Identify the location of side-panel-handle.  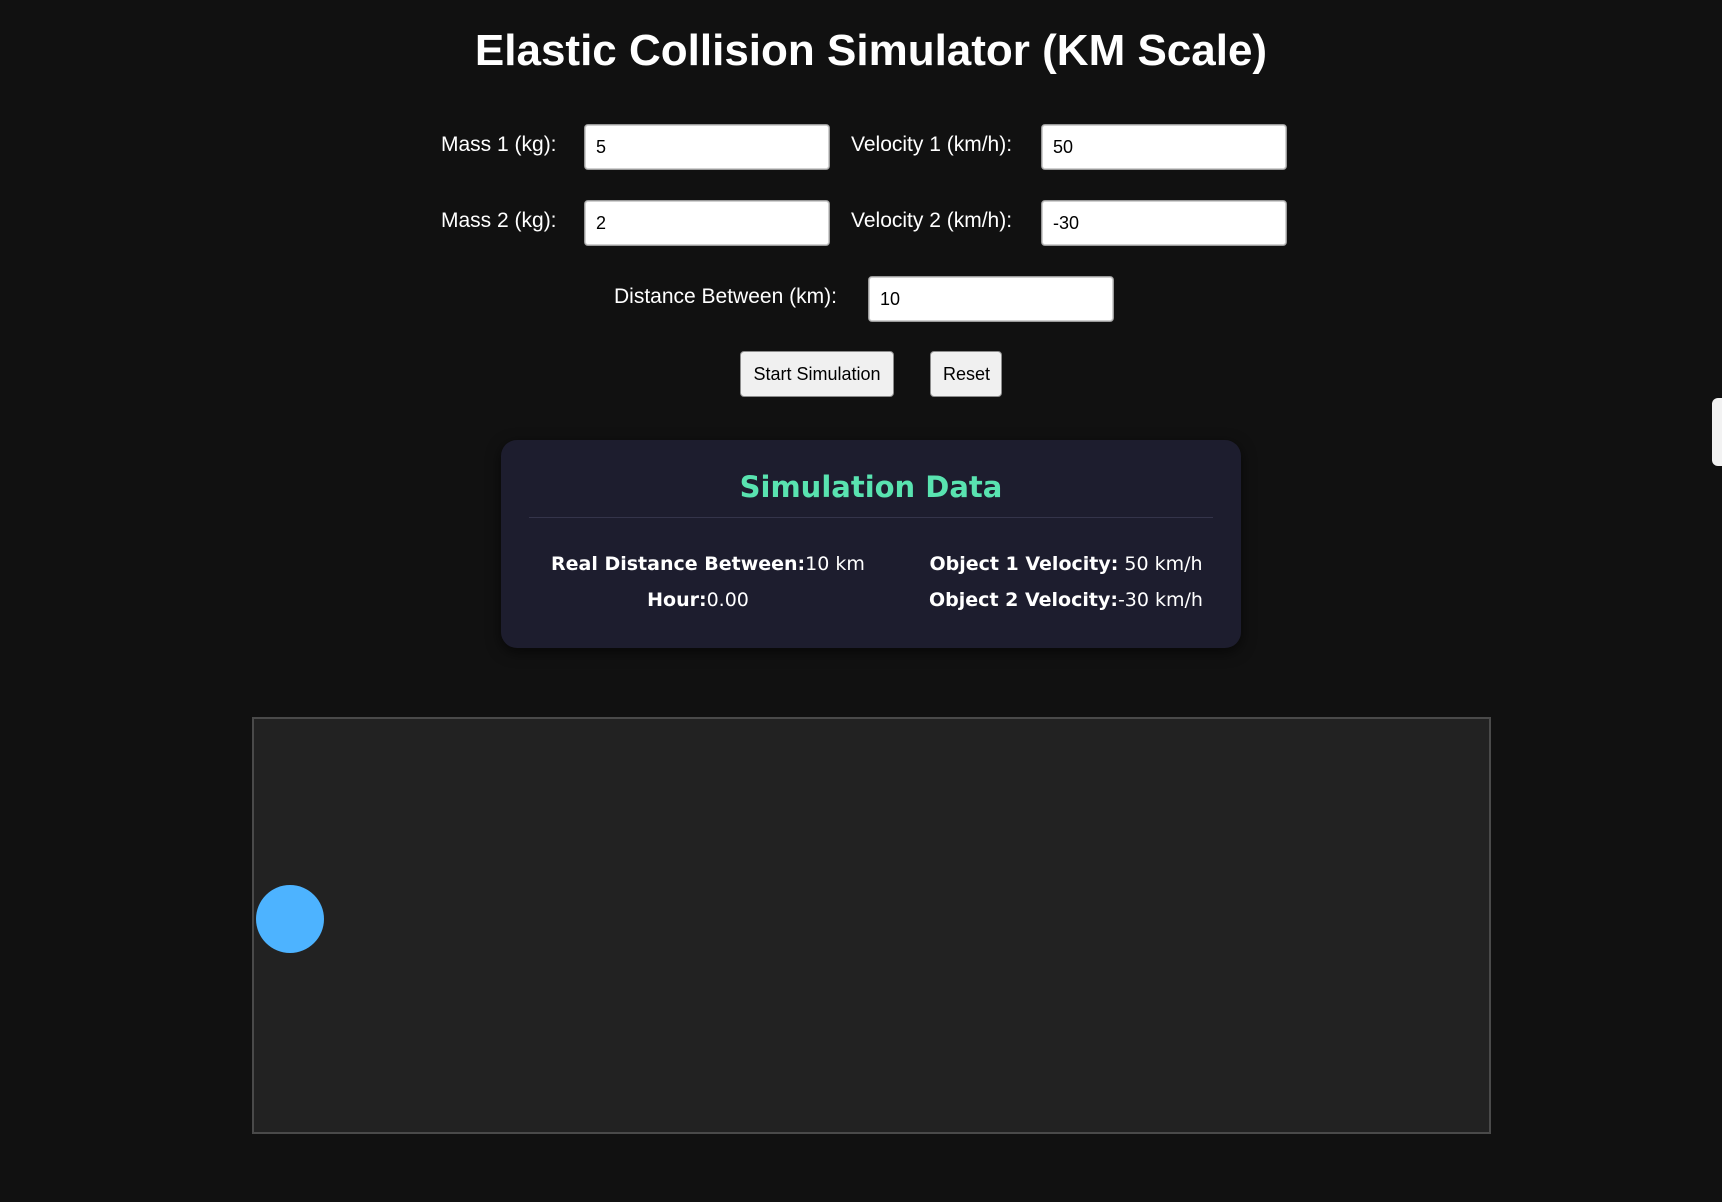
(1717, 432).